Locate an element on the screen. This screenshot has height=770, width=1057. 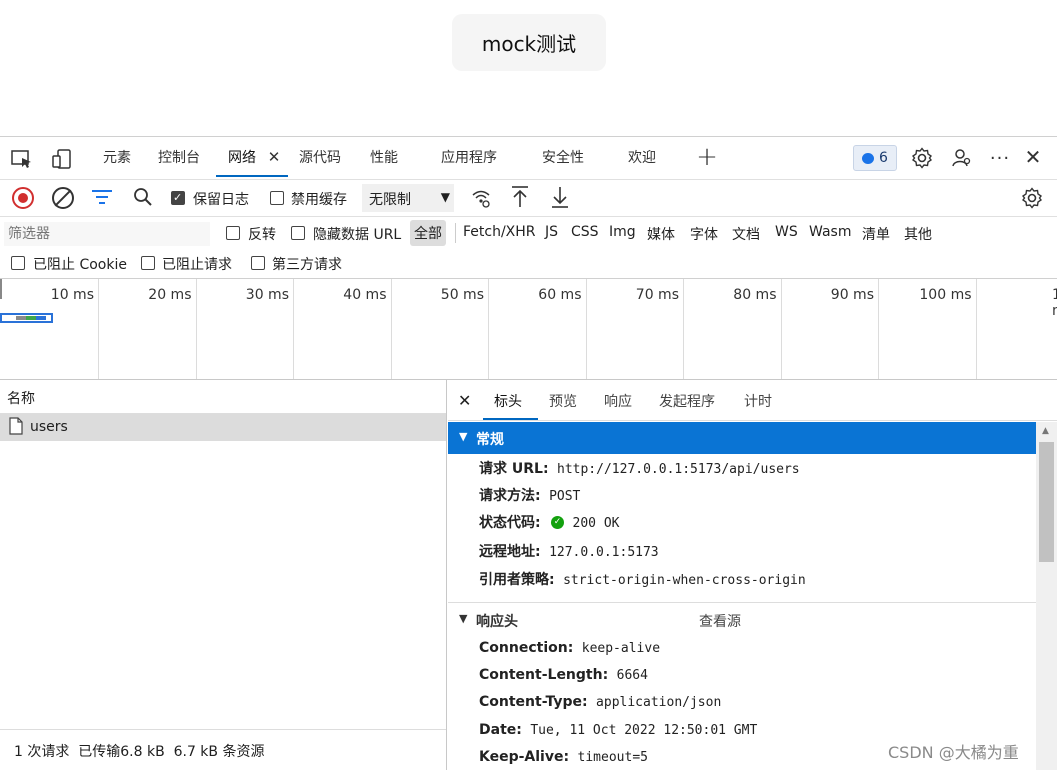
close-tab-icon: ✕ is located at coordinates (274, 157).